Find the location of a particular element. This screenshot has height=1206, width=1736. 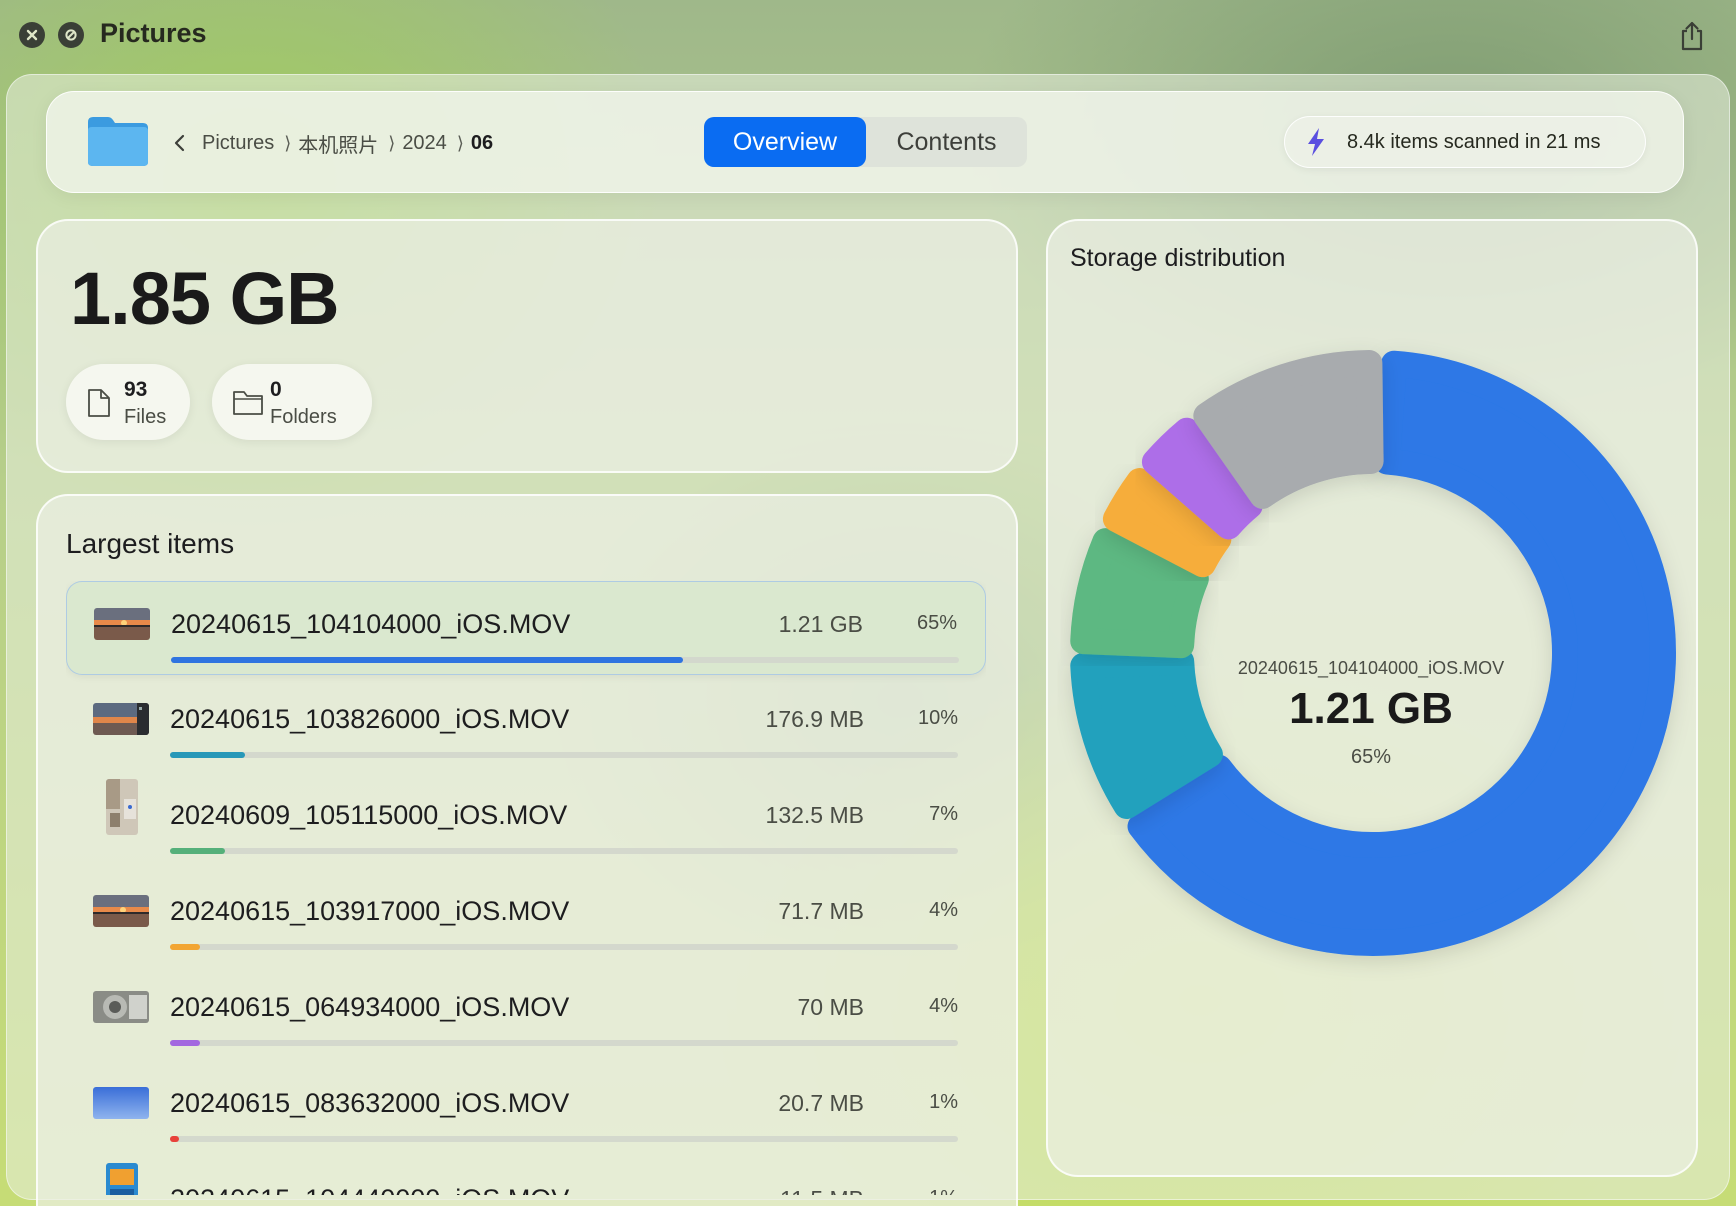

files-count-pill: 93 Files is located at coordinates (128, 402).